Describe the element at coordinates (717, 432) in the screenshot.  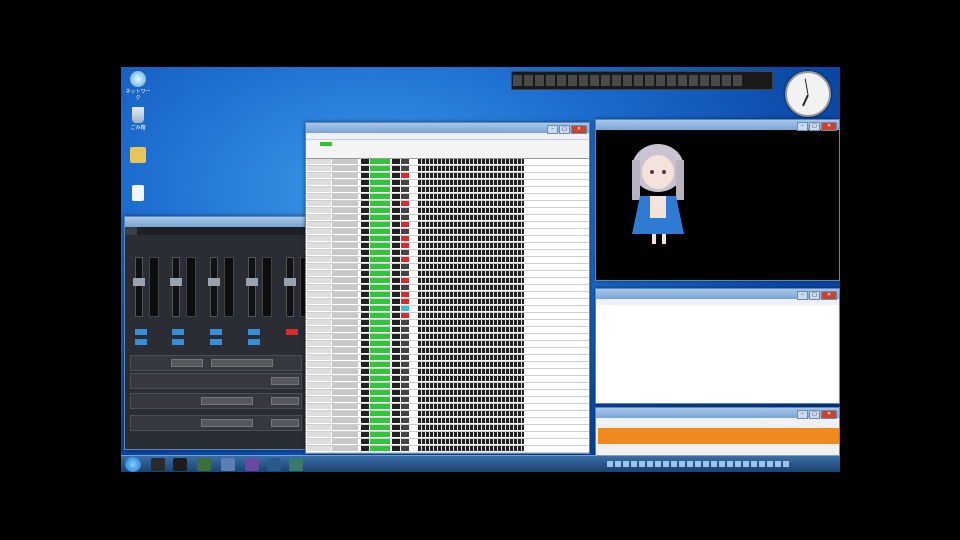
I see `comment-window: – □ ✕` at that location.